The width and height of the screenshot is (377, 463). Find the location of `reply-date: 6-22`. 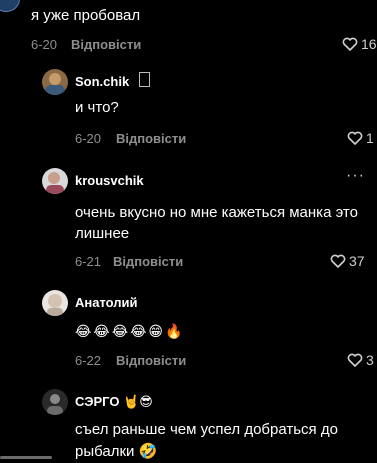

reply-date: 6-22 is located at coordinates (88, 360).